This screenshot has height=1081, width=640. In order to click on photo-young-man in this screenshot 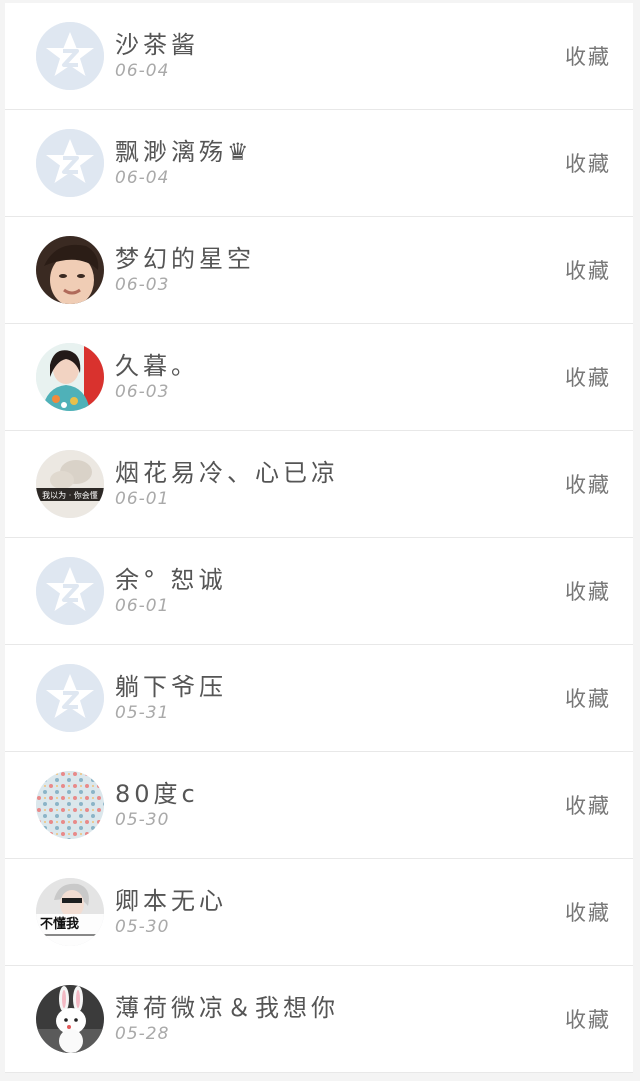, I will do `click(70, 270)`.